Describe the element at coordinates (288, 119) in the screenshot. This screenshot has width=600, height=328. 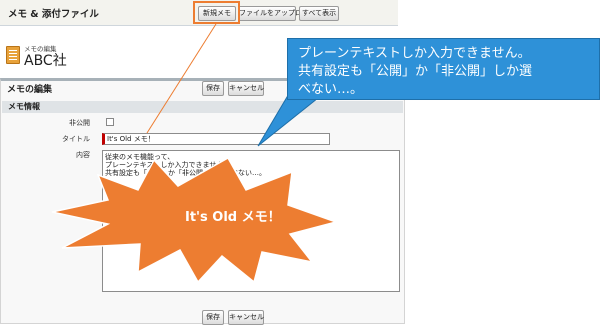
I see `callout-tail` at that location.